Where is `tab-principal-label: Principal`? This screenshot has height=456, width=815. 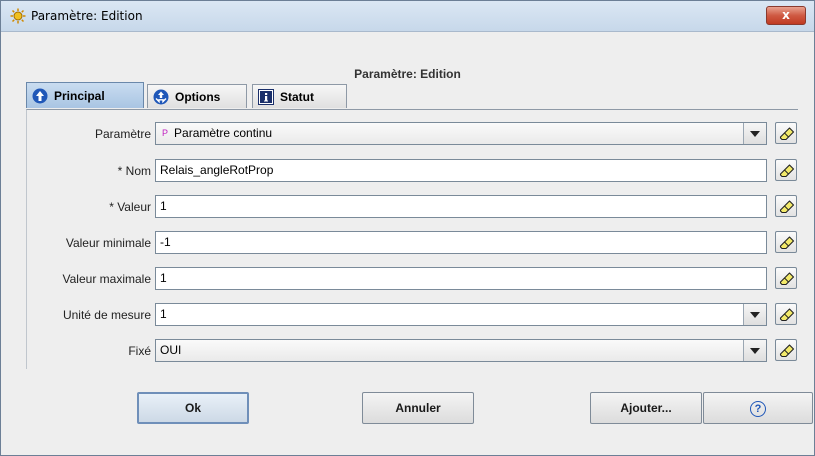 tab-principal-label: Principal is located at coordinates (79, 95).